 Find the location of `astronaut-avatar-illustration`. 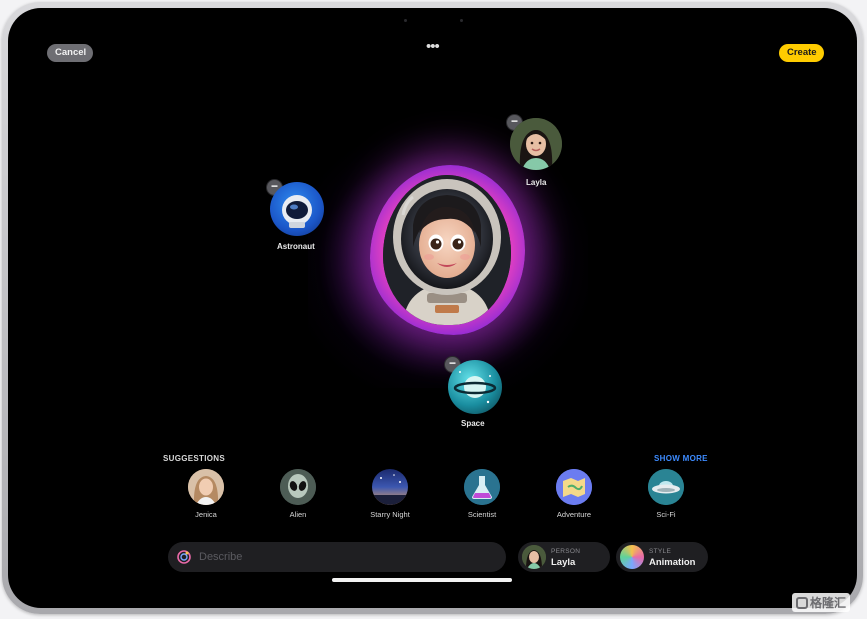

astronaut-avatar-illustration is located at coordinates (447, 250).